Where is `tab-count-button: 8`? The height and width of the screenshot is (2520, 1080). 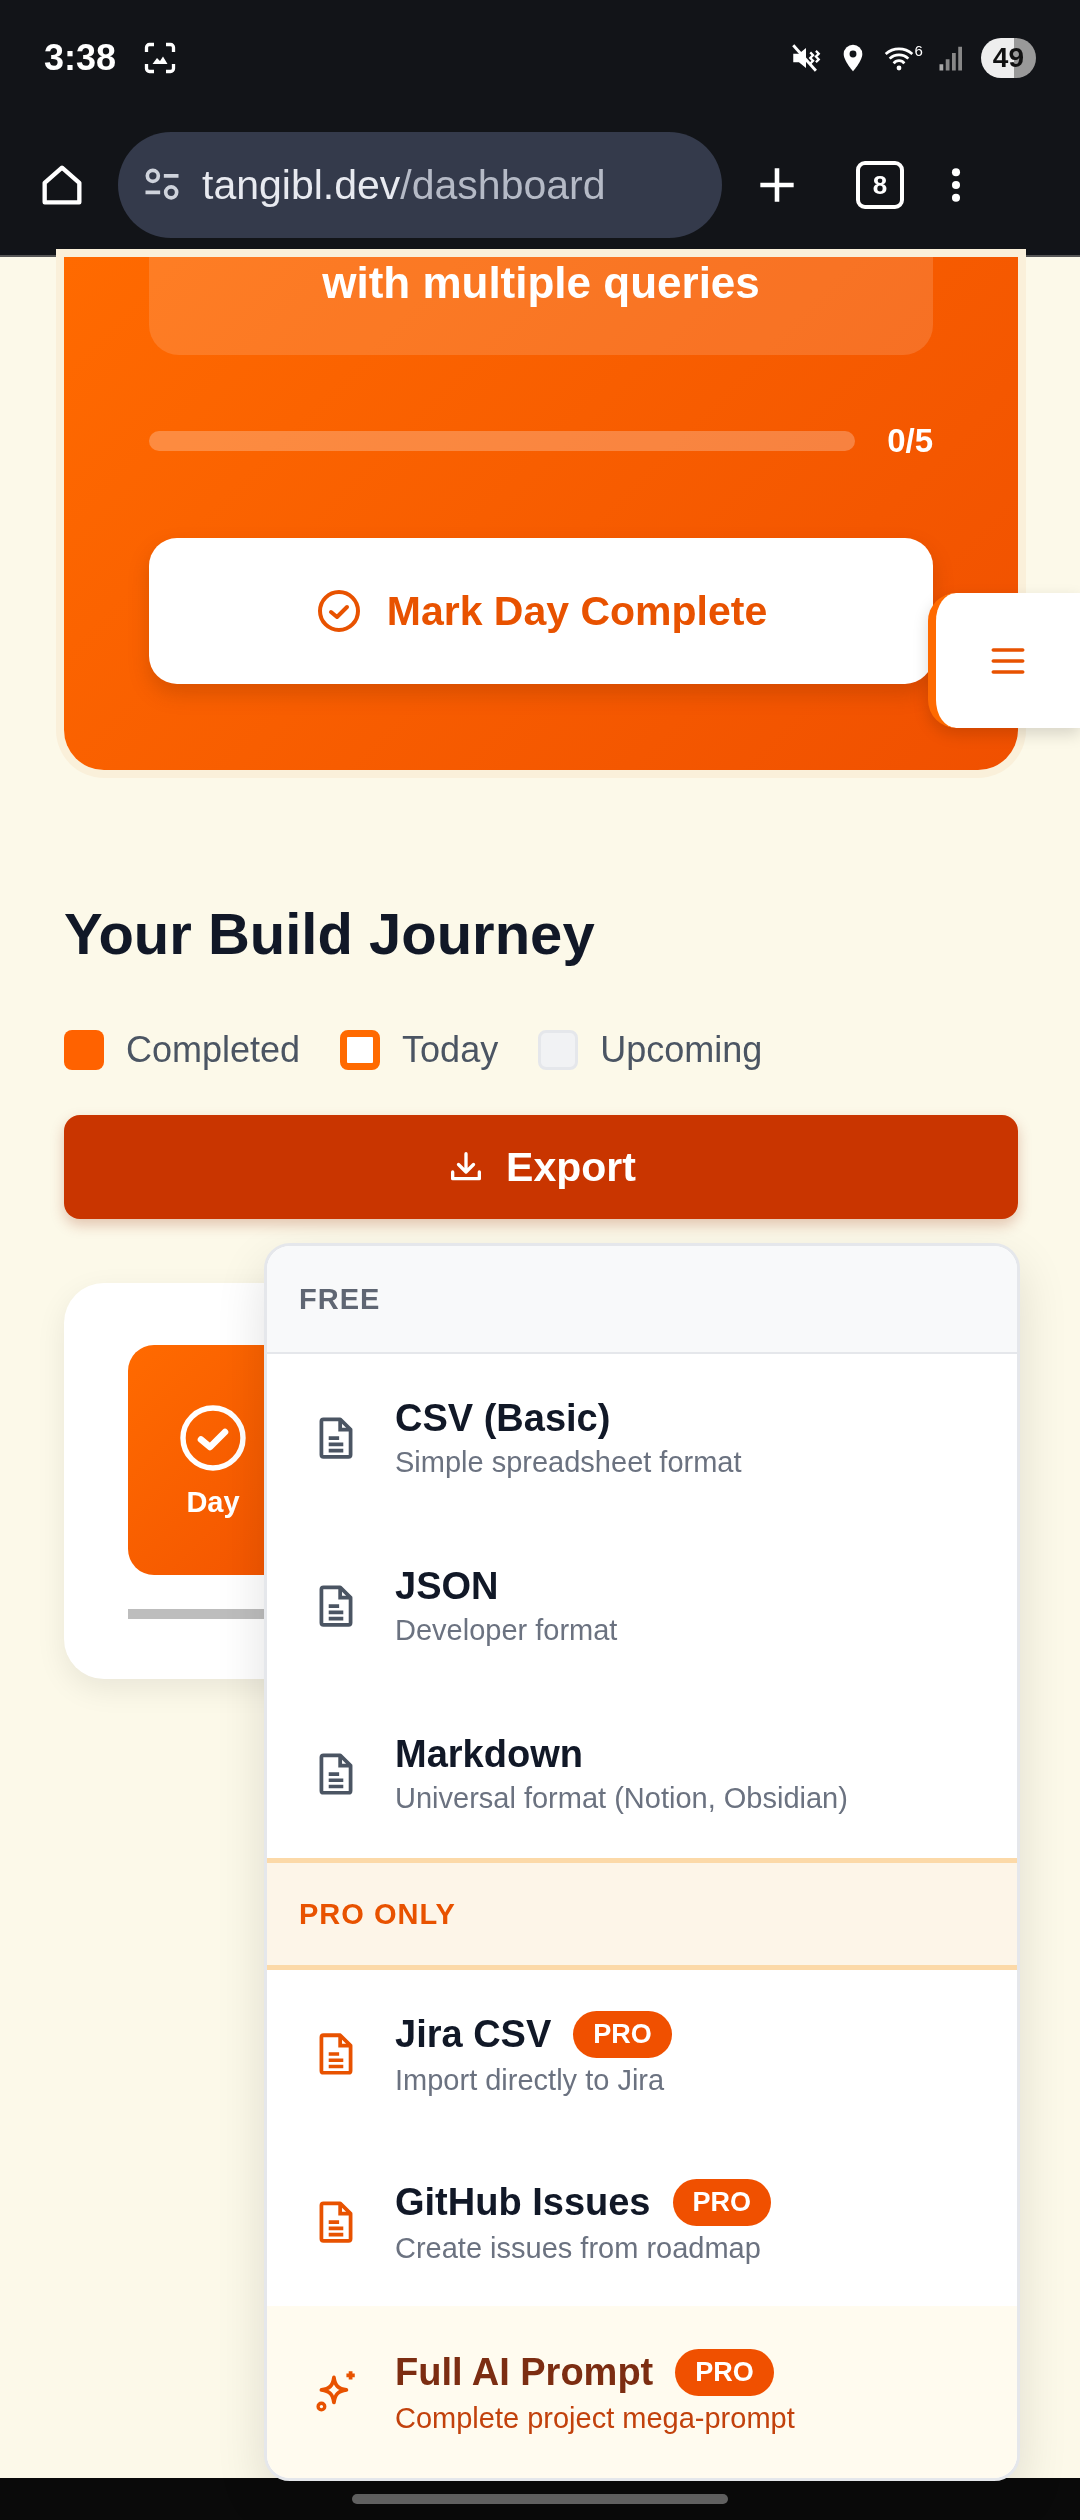
tab-count-button: 8 is located at coordinates (880, 185).